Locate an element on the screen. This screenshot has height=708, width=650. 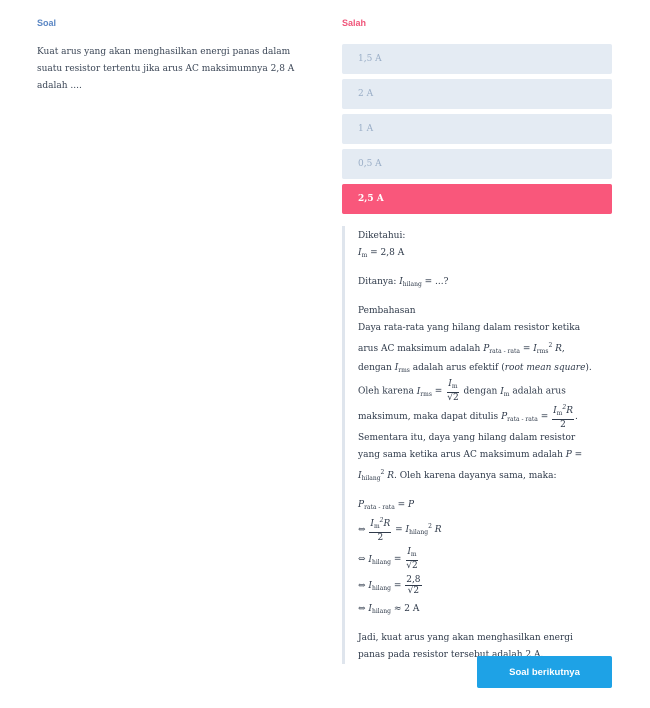
option-c: 1 A is located at coordinates (477, 129).